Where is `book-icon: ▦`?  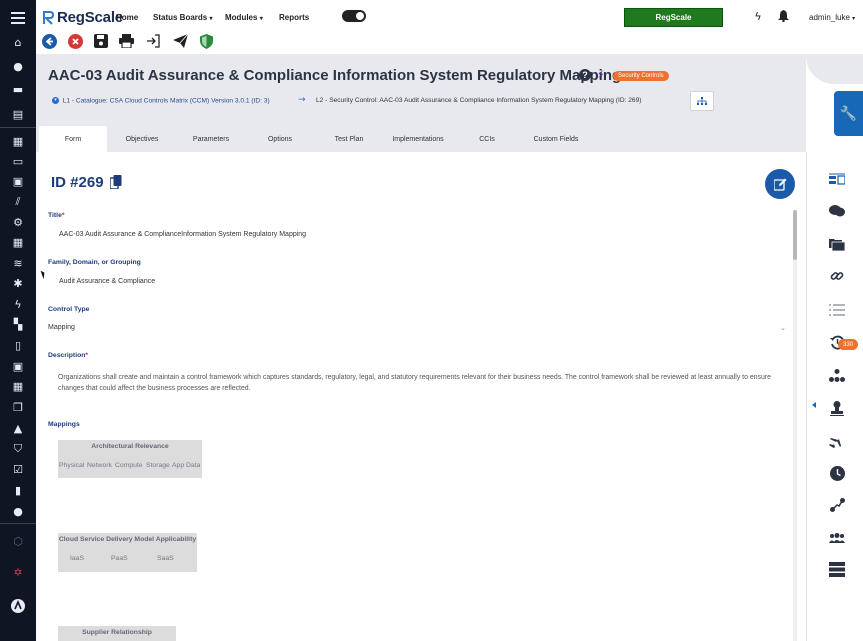
book-icon: ▦ is located at coordinates (18, 141).